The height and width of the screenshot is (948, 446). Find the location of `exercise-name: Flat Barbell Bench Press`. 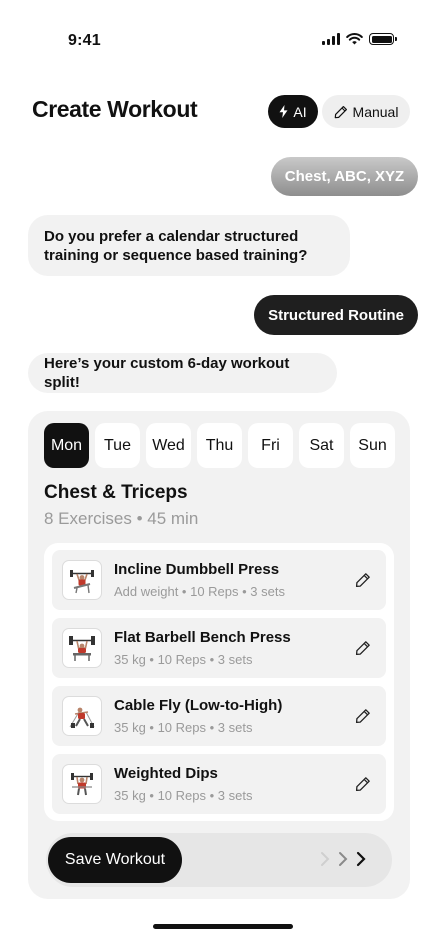

exercise-name: Flat Barbell Bench Press is located at coordinates (202, 637).